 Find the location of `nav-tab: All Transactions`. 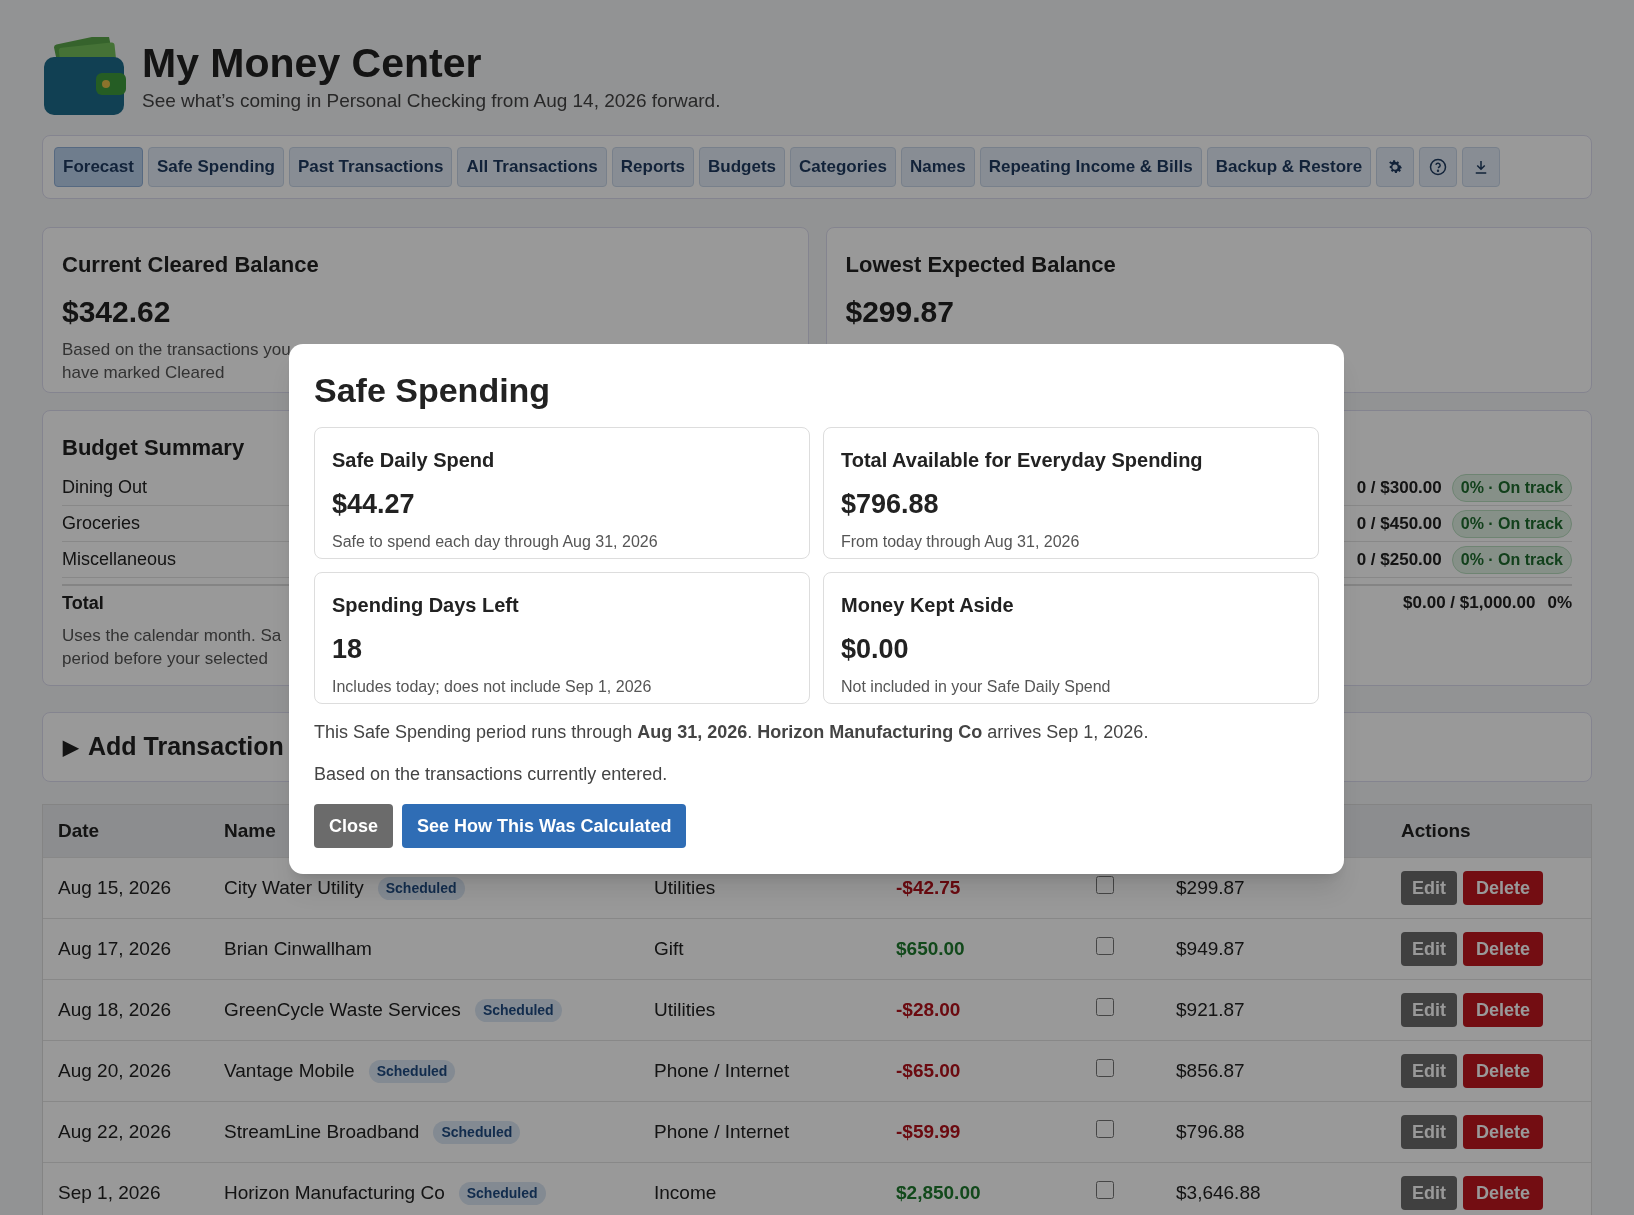

nav-tab: All Transactions is located at coordinates (532, 167).